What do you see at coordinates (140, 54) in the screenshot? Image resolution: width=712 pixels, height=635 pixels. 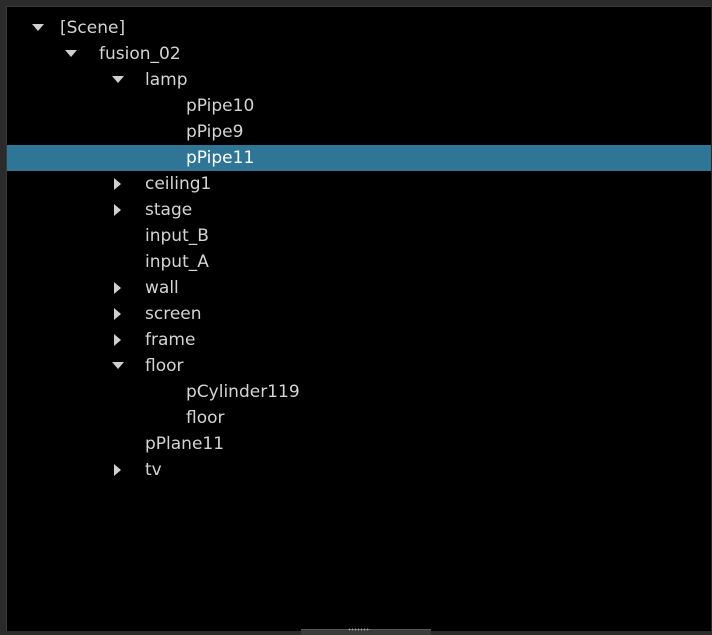 I see `tree-item-label: fusion_02` at bounding box center [140, 54].